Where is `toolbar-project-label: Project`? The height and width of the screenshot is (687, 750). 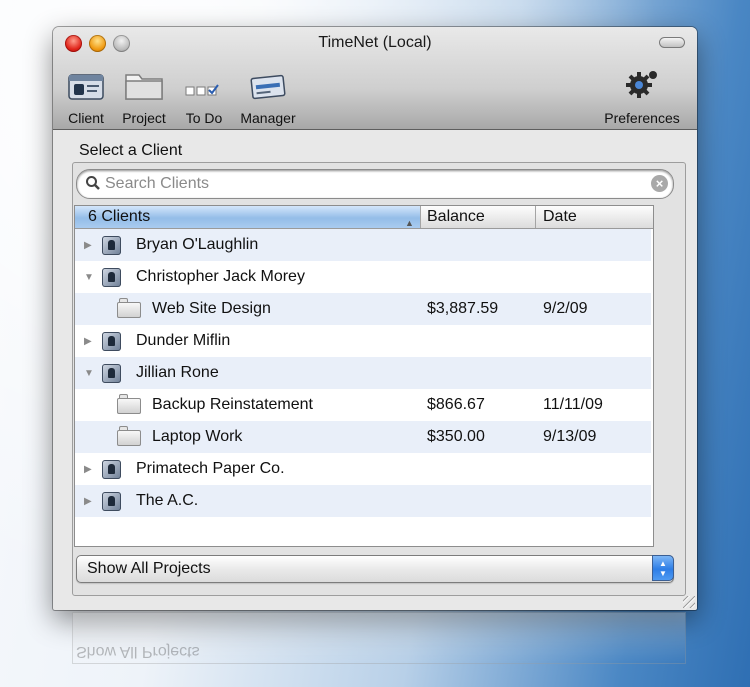 toolbar-project-label: Project is located at coordinates (144, 118).